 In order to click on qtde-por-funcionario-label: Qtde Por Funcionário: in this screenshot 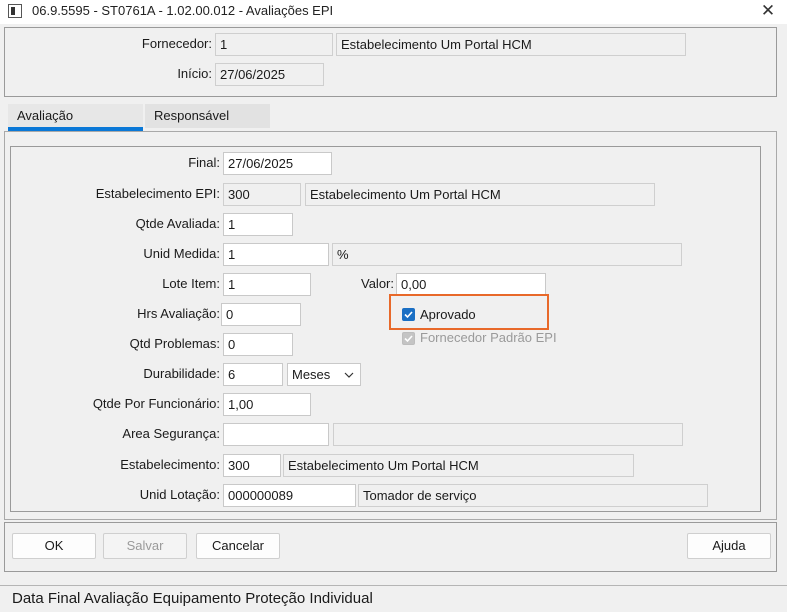, I will do `click(156, 403)`.